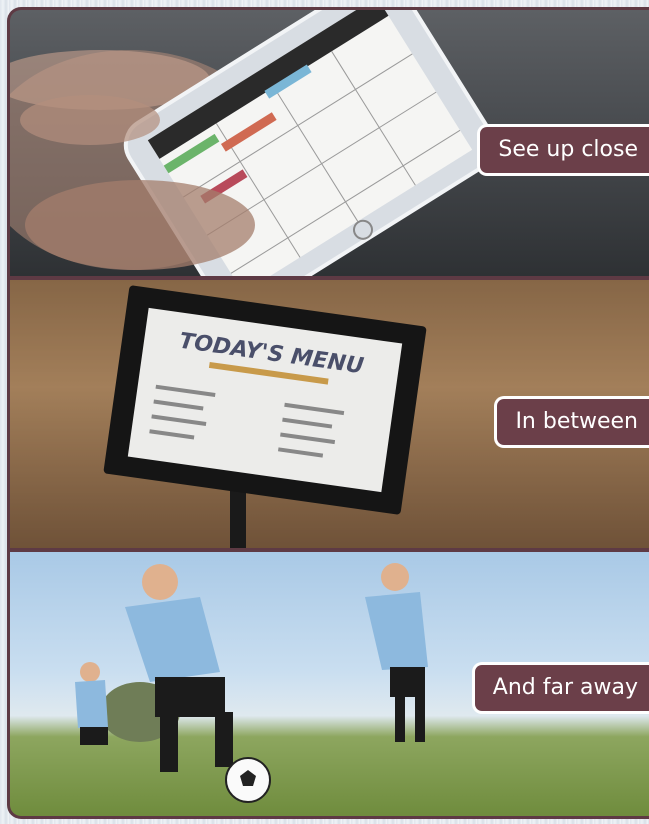 This screenshot has height=824, width=649. I want to click on label-and-far-away: And far away, so click(560, 688).